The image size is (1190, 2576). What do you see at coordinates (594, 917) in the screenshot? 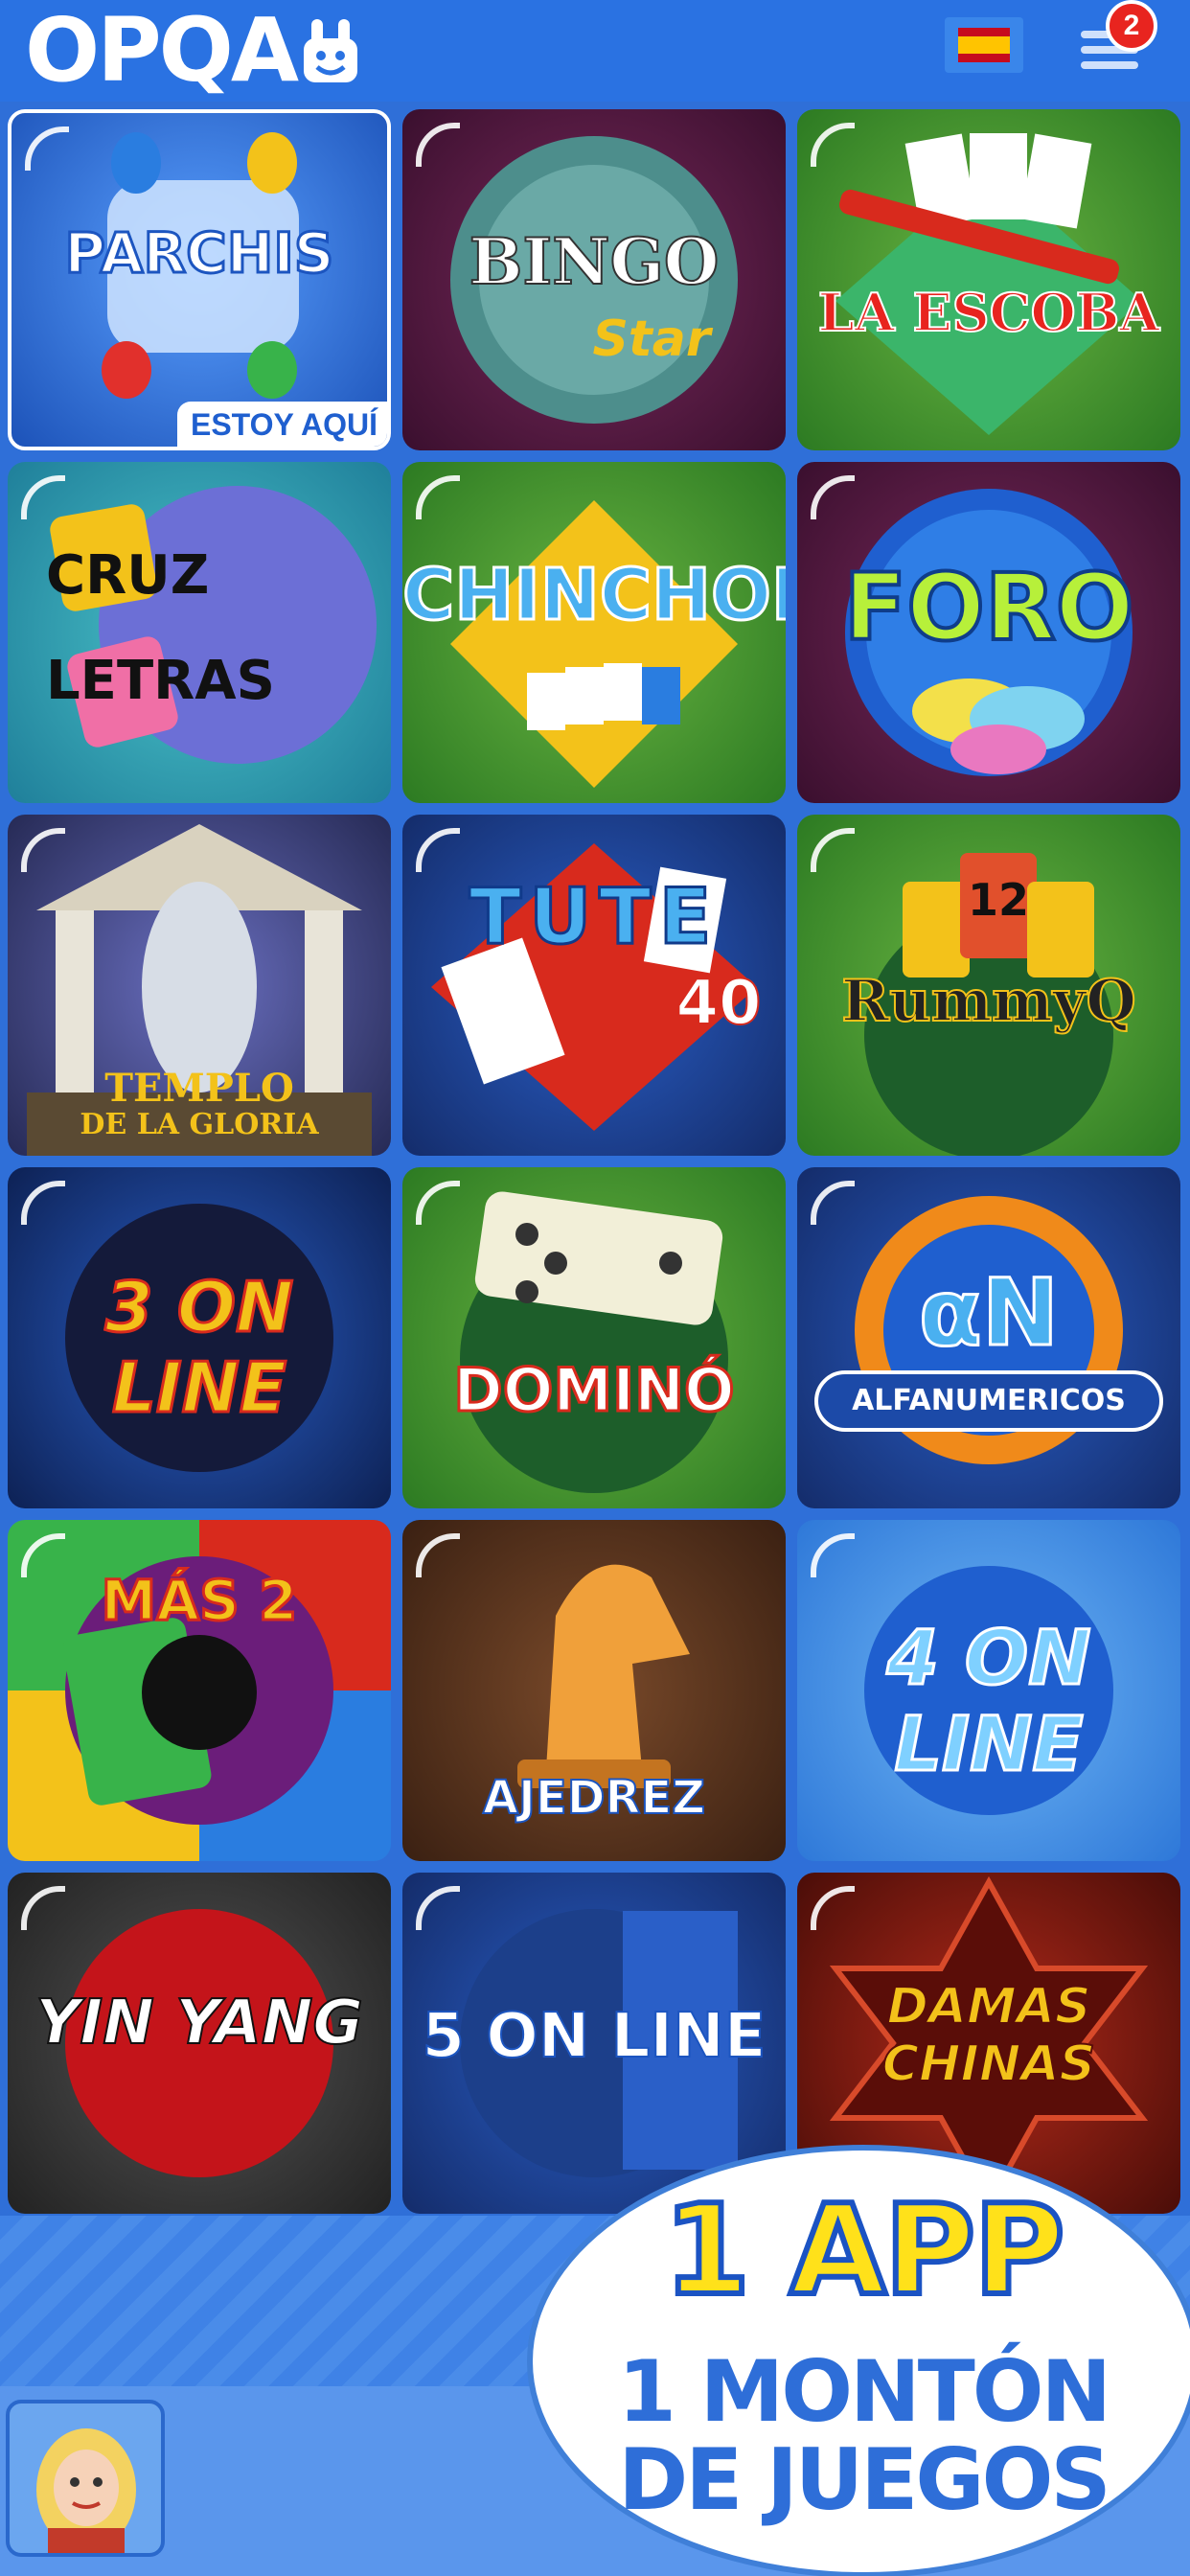
I see `game-title: TUTE` at bounding box center [594, 917].